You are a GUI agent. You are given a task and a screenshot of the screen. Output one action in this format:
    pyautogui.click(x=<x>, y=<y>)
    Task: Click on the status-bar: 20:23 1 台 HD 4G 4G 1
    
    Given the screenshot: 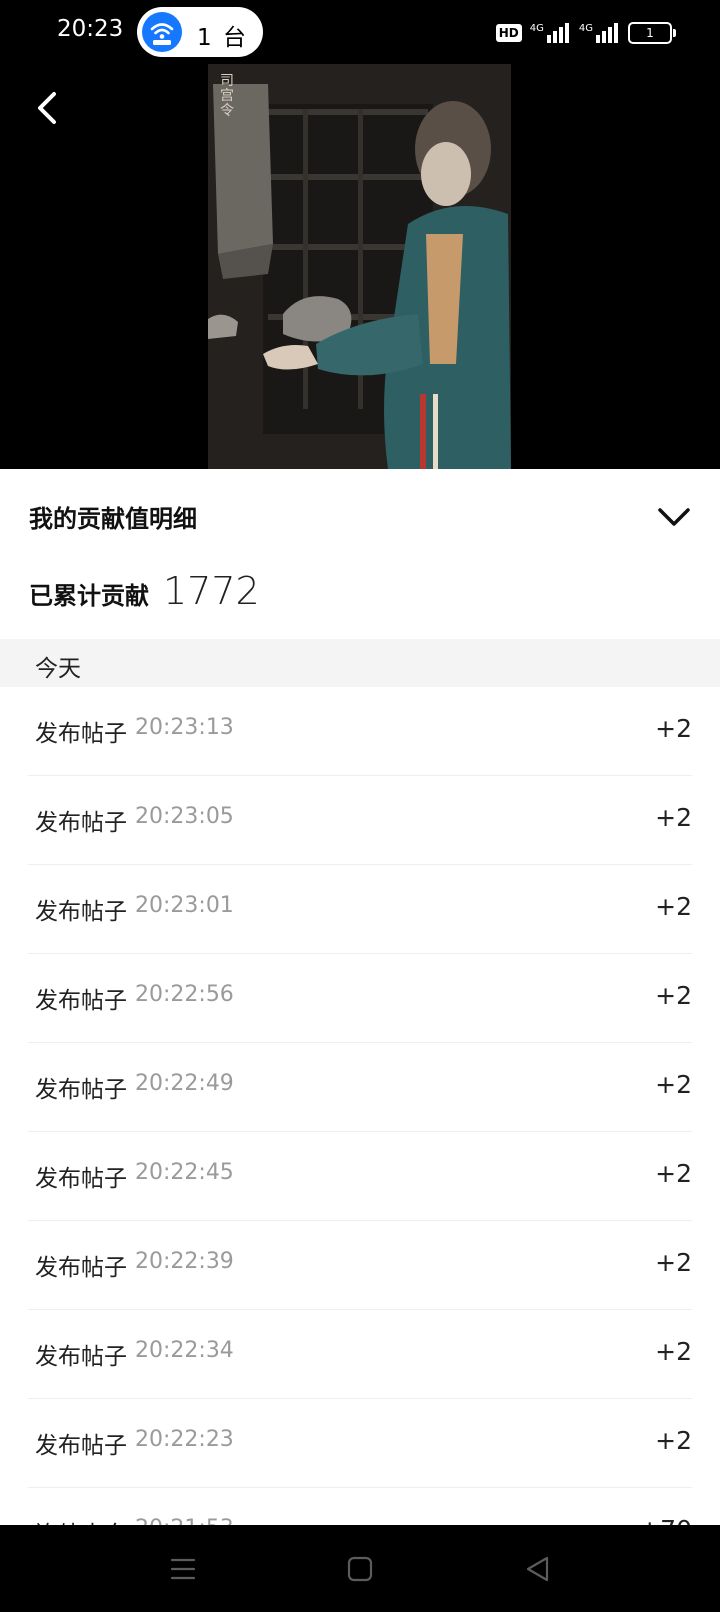 What is the action you would take?
    pyautogui.click(x=360, y=32)
    